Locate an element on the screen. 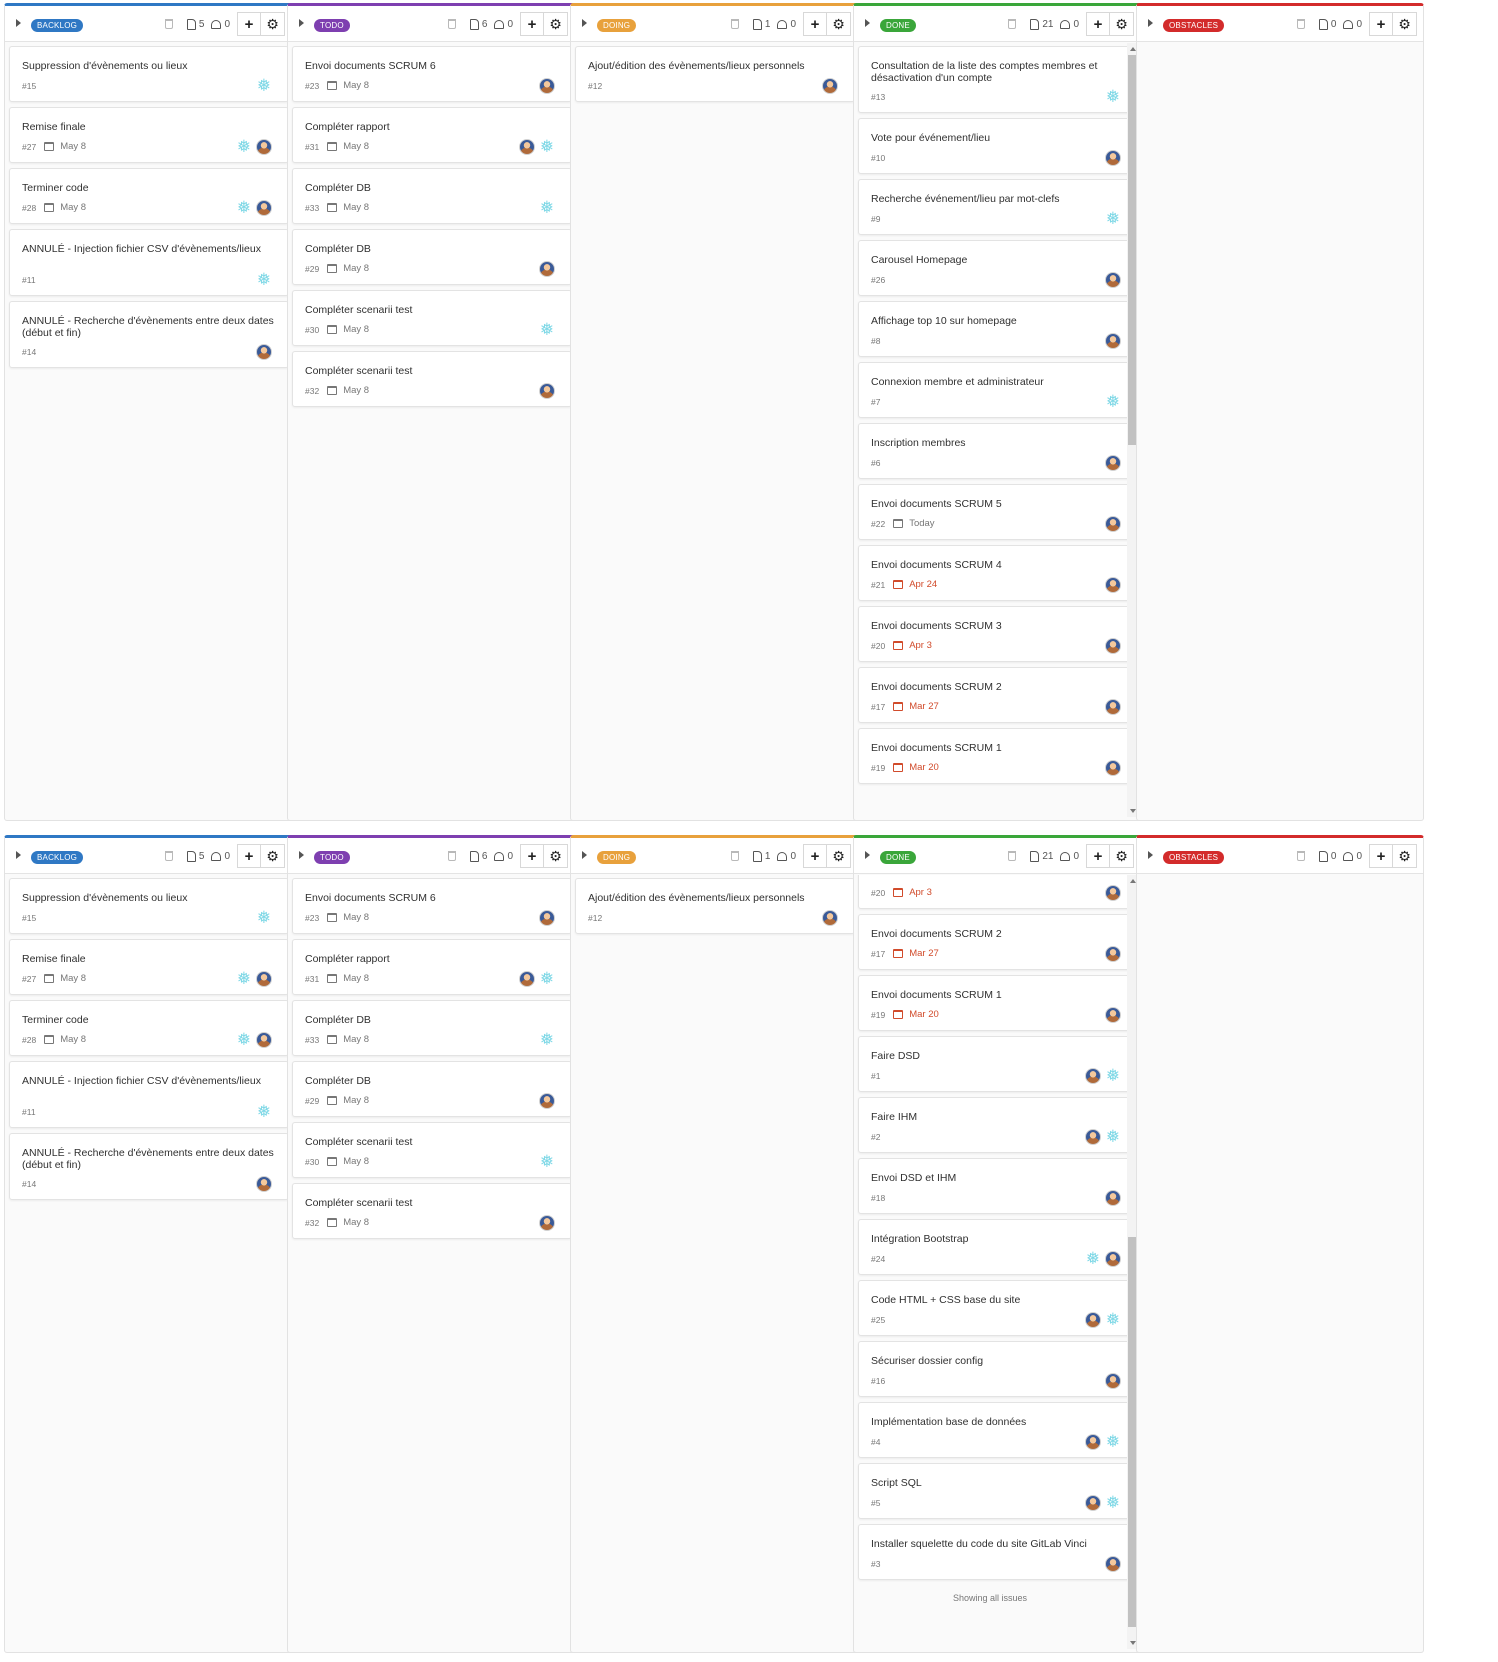  issue-title: Terminer code is located at coordinates (150, 1020).